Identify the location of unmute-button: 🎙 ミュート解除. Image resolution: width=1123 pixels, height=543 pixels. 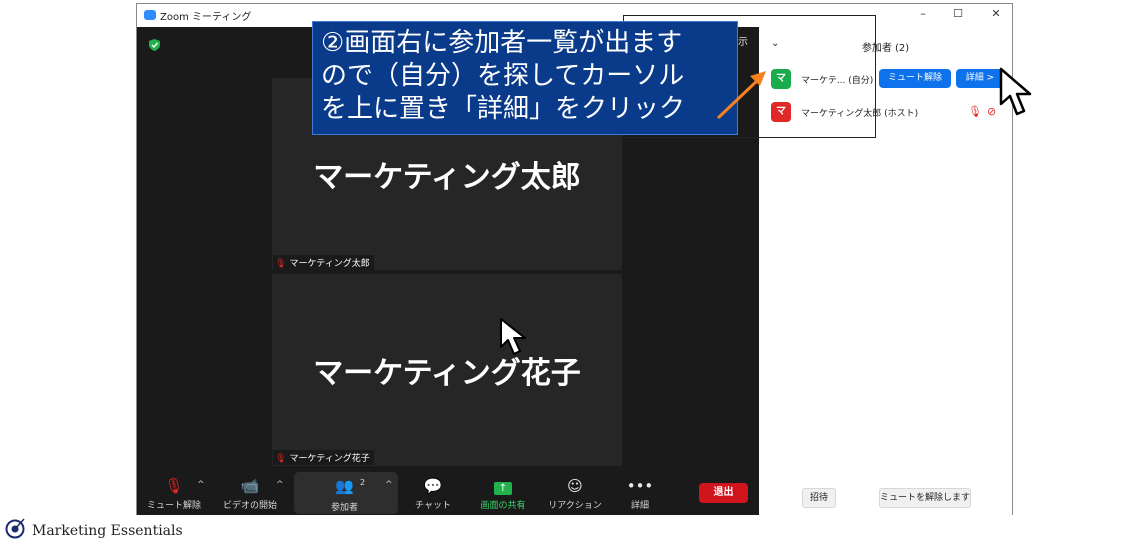
(174, 492).